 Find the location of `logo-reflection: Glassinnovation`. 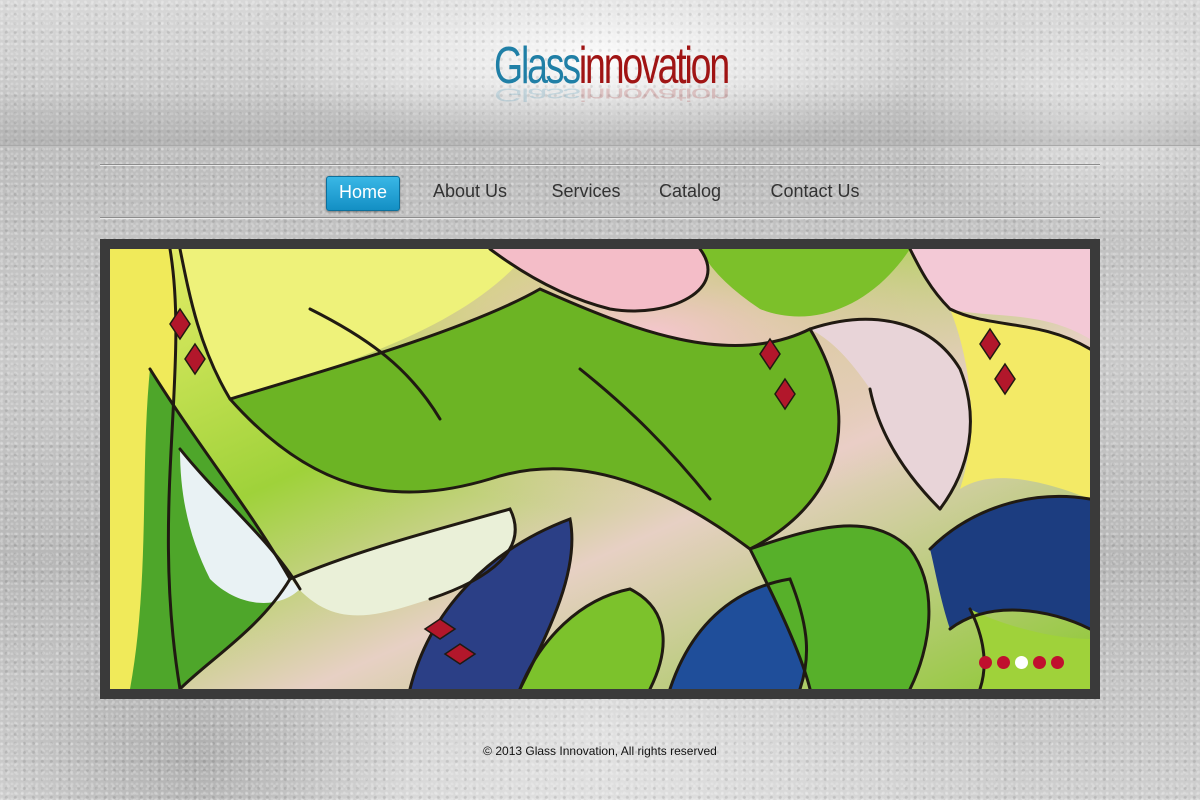

logo-reflection: Glassinnovation is located at coordinates (611, 94).